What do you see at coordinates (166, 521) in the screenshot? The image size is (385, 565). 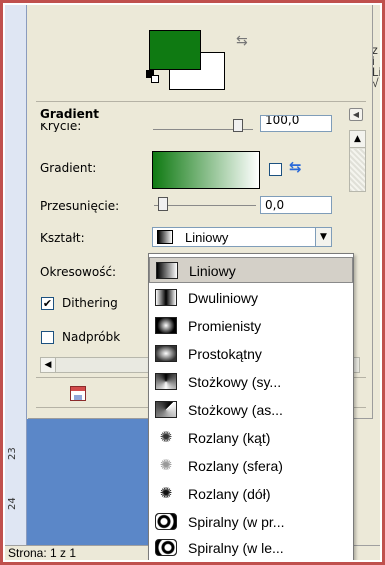 I see `spiral-clockwise-icon` at bounding box center [166, 521].